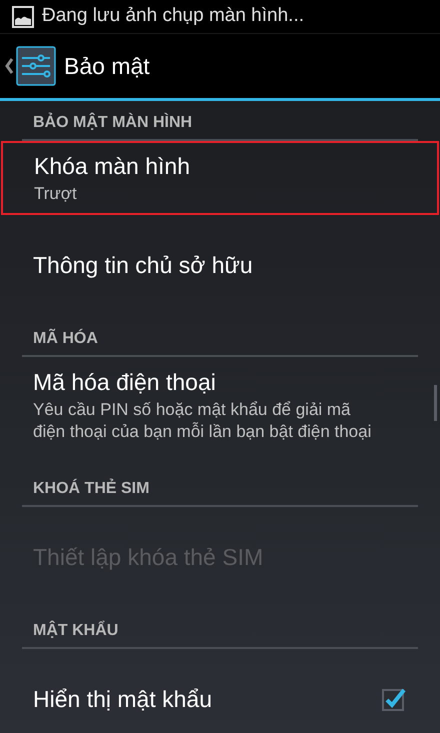  Describe the element at coordinates (23, 17) in the screenshot. I see `picture-icon` at that location.